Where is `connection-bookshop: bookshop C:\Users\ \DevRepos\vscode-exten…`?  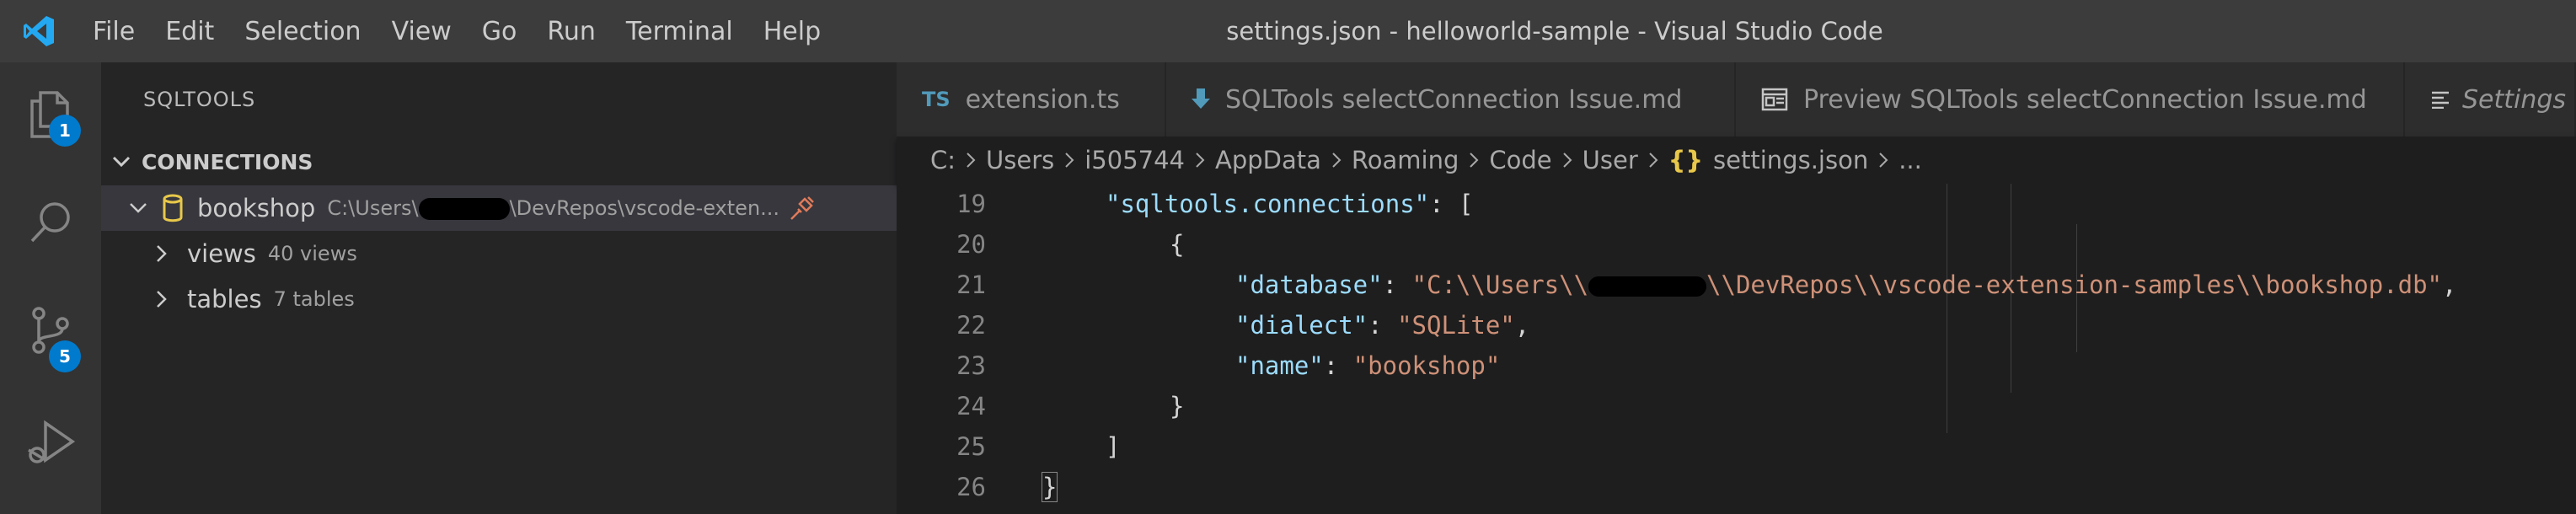
connection-bookshop: bookshop C:\Users\ \DevRepos\vscode-exten… is located at coordinates (499, 208).